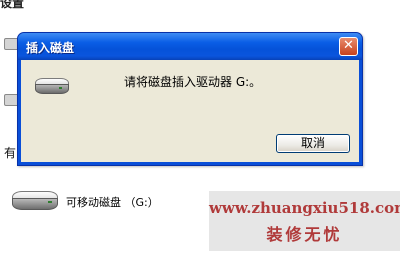 This screenshot has height=261, width=400. I want to click on close-button: ✕, so click(348, 46).